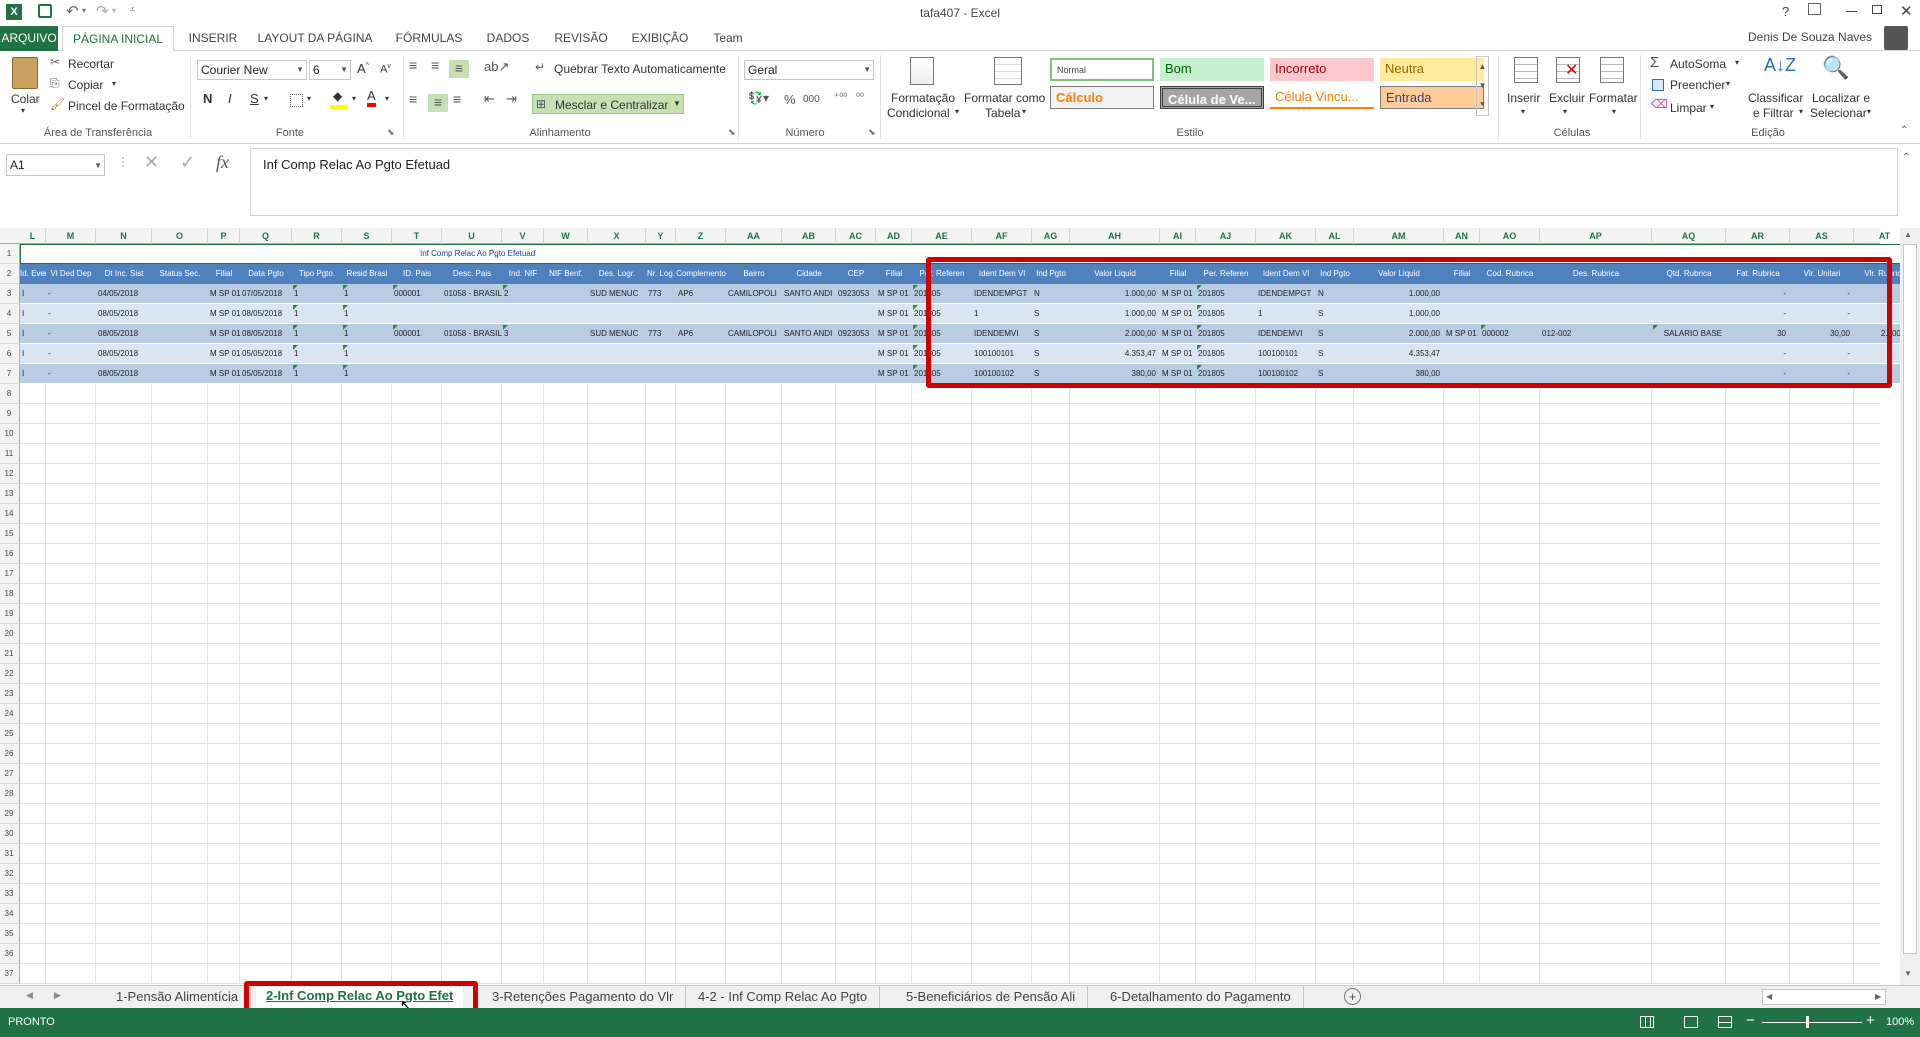 The height and width of the screenshot is (1037, 1920). I want to click on sheet-tab-3: 3-Retenções Pagamento do Vlr, so click(583, 997).